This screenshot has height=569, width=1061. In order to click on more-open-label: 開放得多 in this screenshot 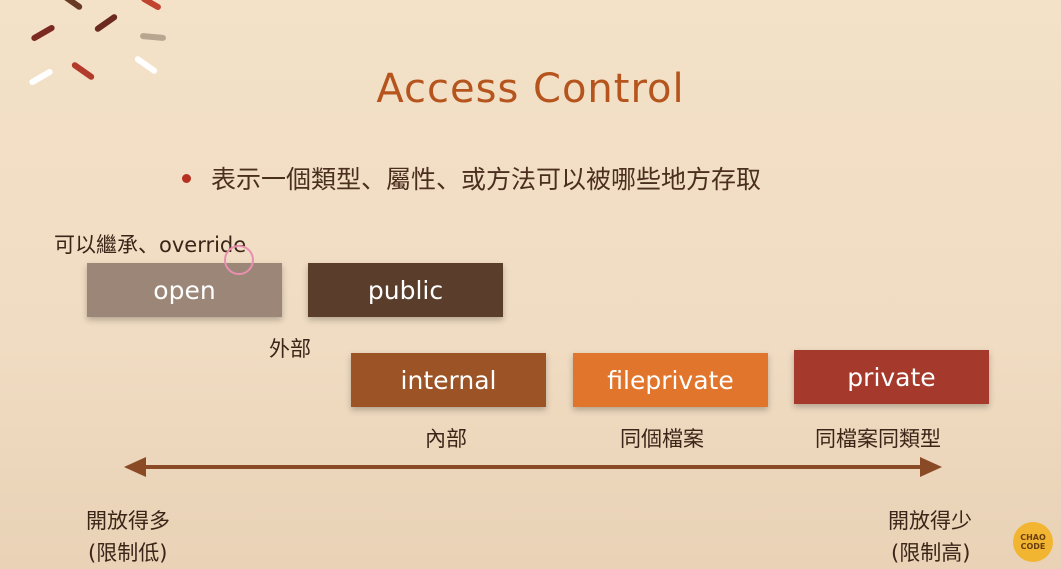, I will do `click(128, 521)`.